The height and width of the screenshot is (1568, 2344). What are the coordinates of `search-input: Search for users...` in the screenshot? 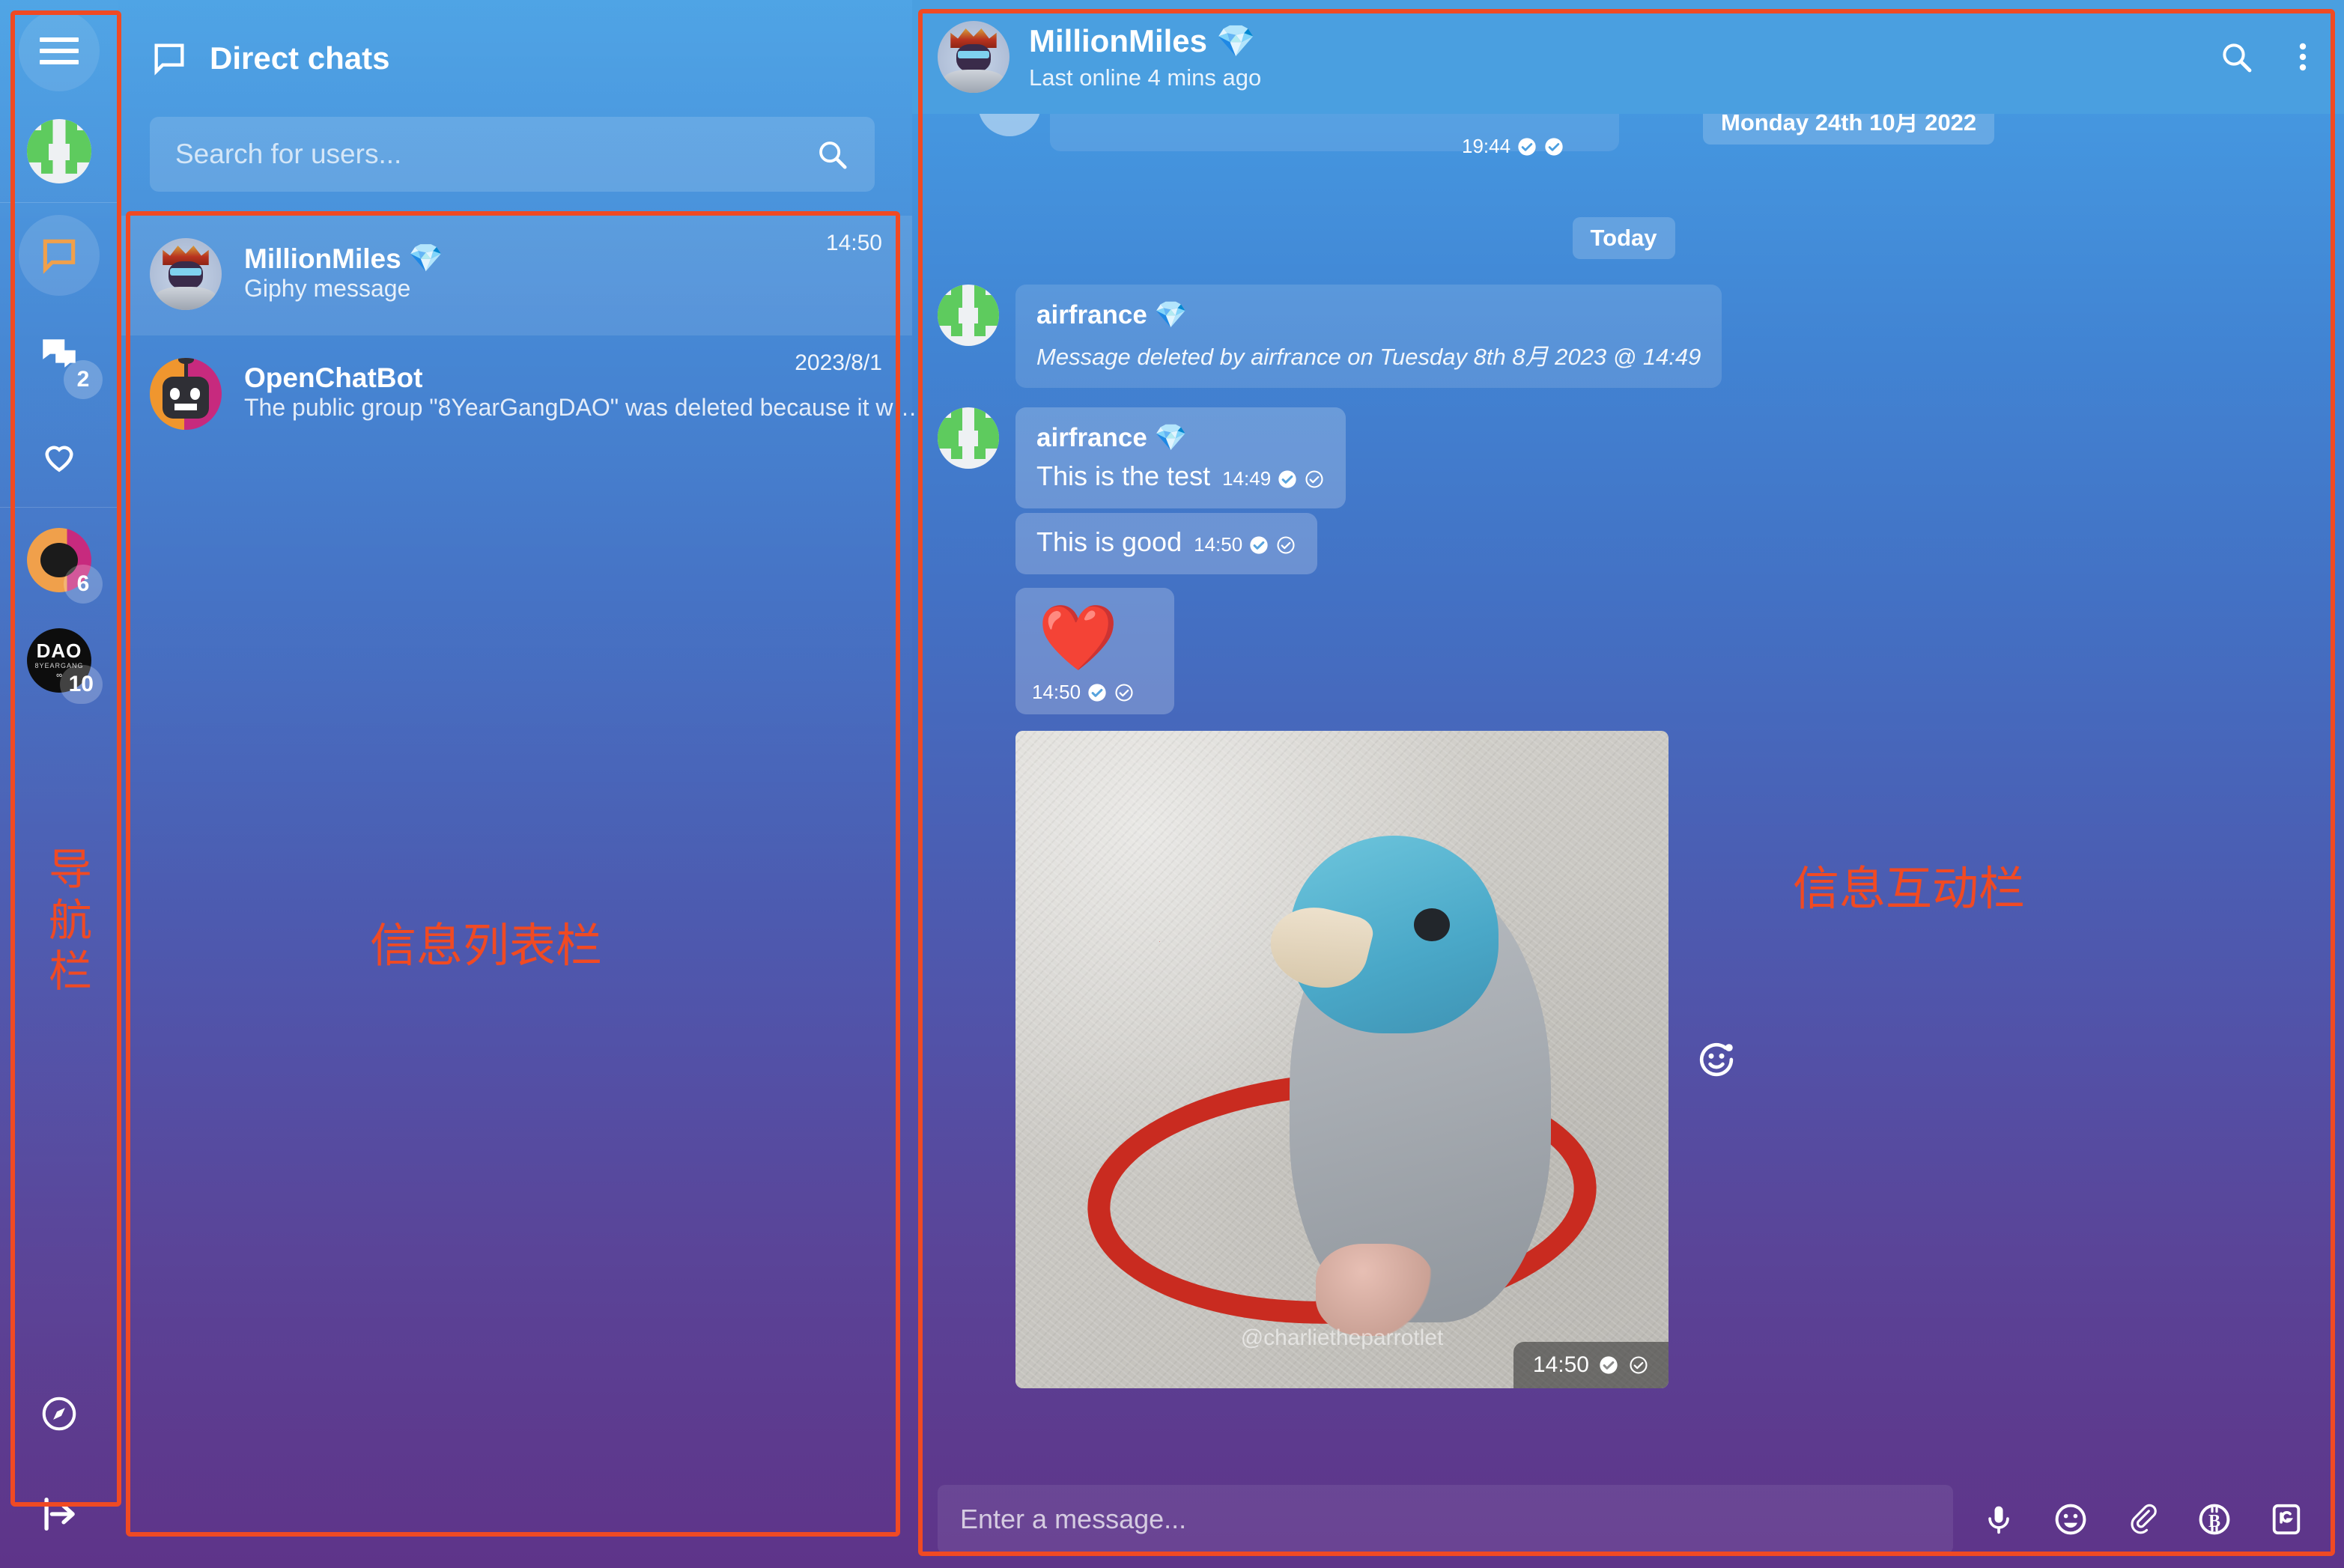 It's located at (512, 154).